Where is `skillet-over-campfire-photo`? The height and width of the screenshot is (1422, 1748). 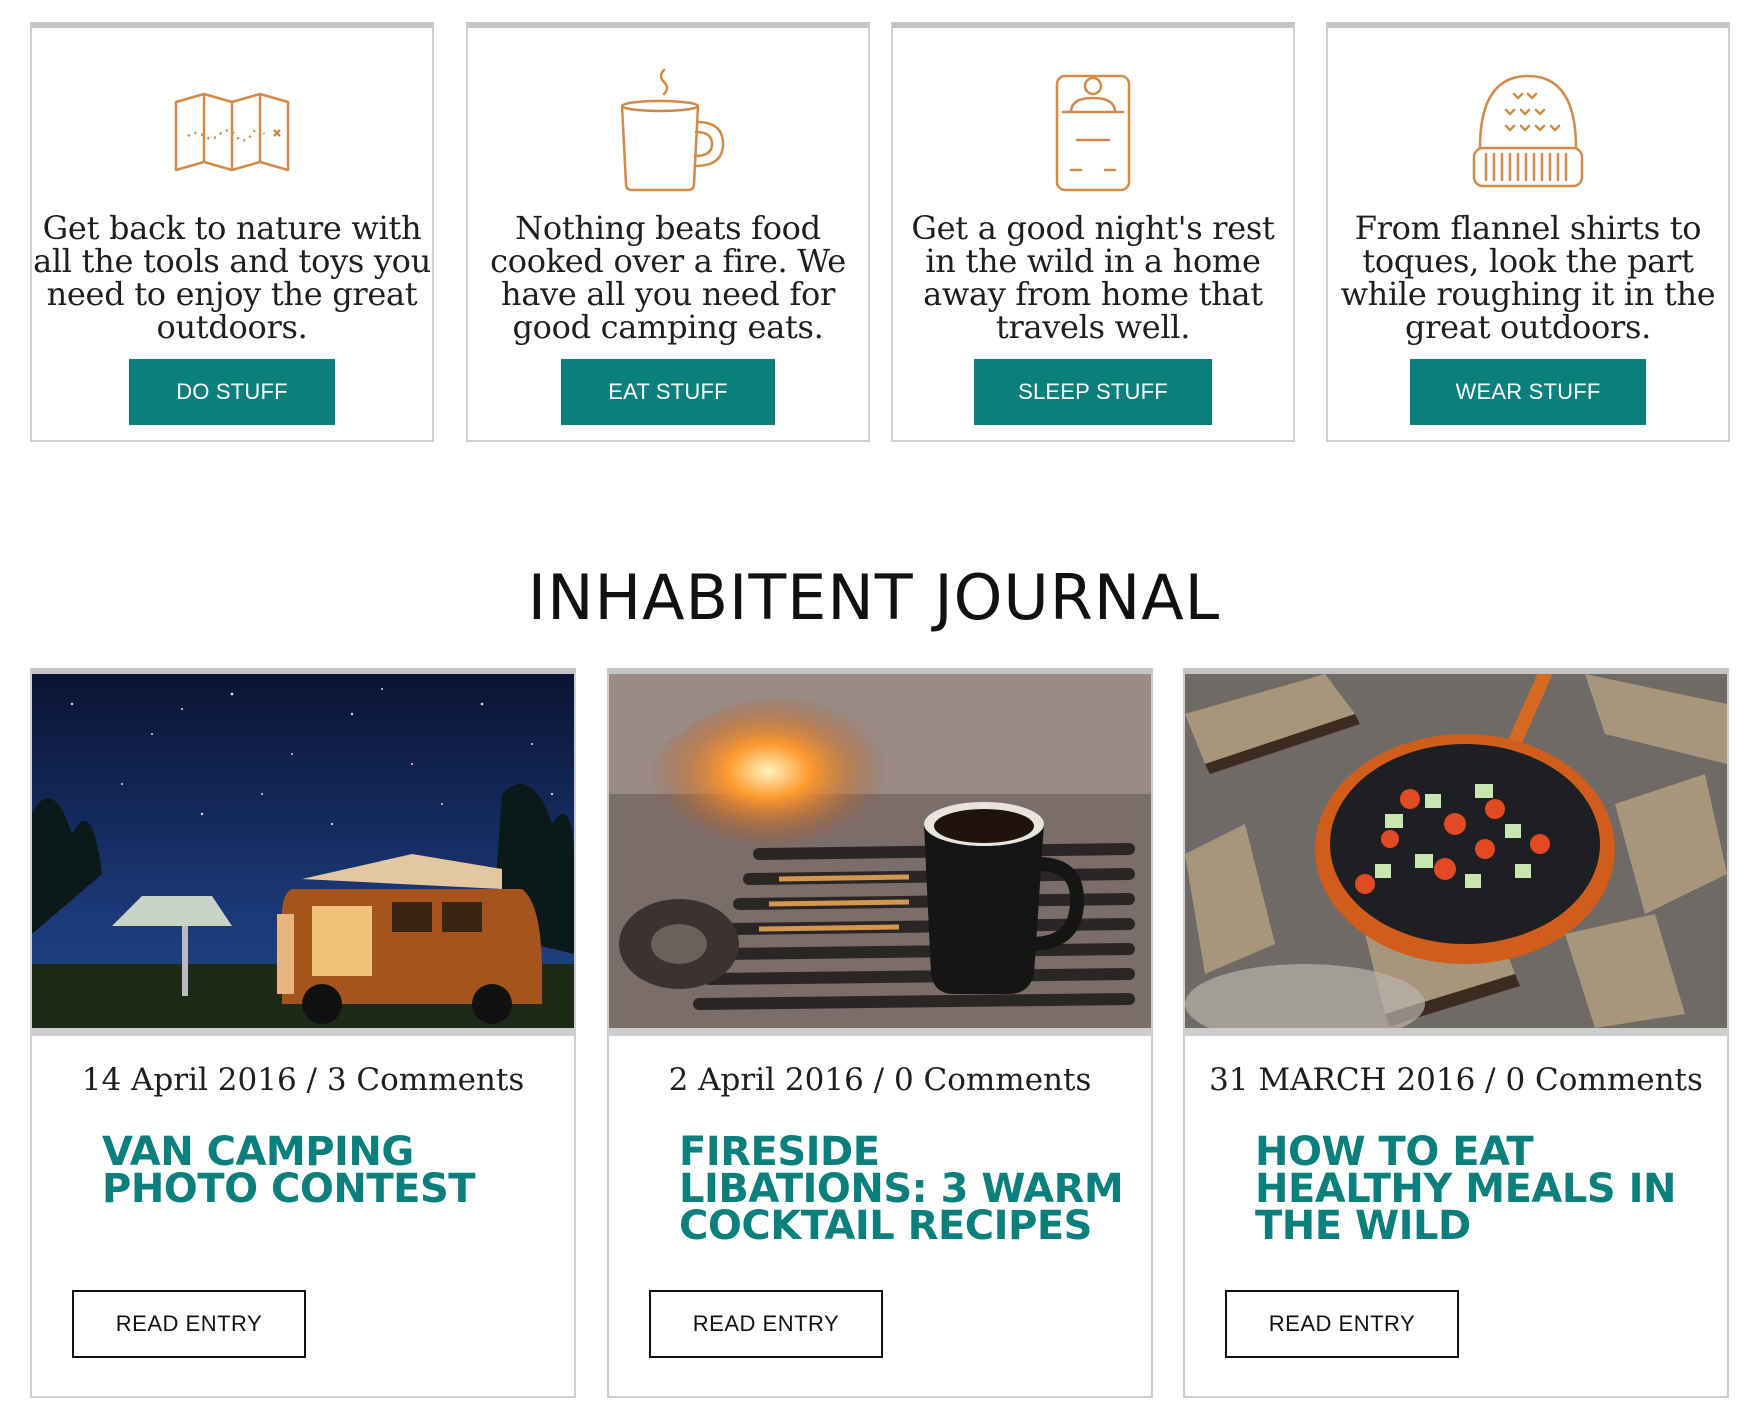 skillet-over-campfire-photo is located at coordinates (1456, 855).